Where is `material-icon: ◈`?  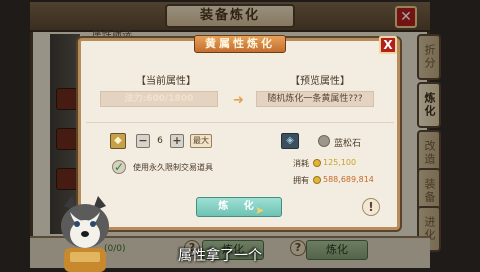 material-icon: ◈ is located at coordinates (290, 141).